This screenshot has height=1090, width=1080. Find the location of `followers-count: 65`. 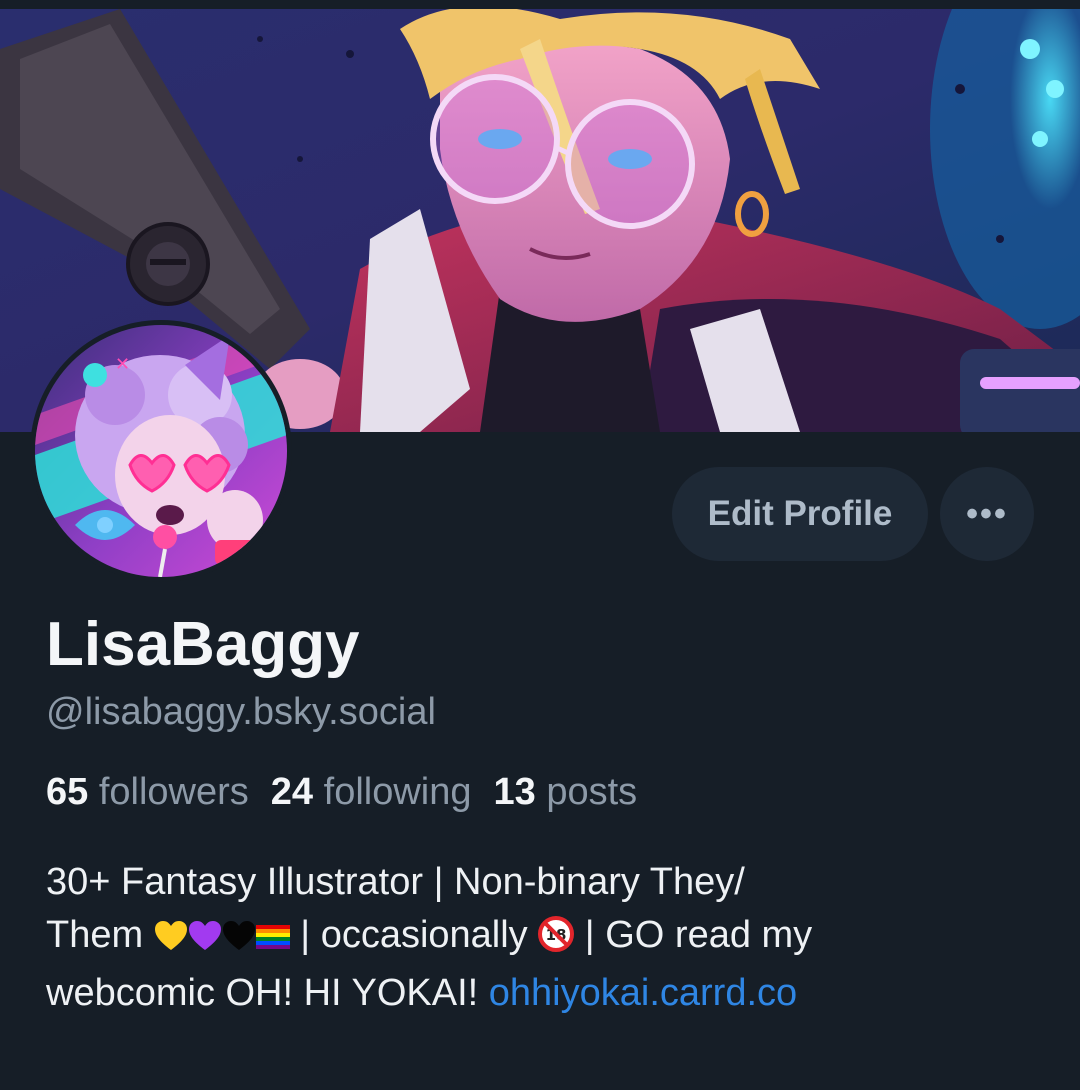

followers-count: 65 is located at coordinates (67, 792).